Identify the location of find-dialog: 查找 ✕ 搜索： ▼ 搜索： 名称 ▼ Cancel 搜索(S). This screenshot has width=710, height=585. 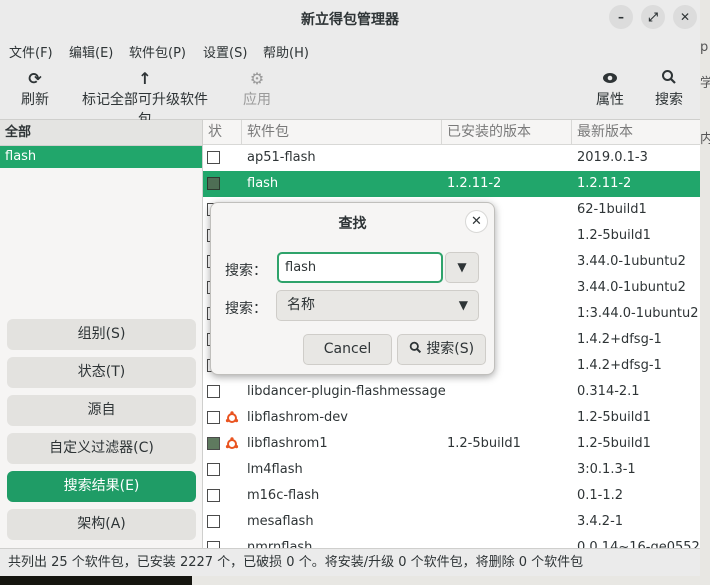
(352, 288).